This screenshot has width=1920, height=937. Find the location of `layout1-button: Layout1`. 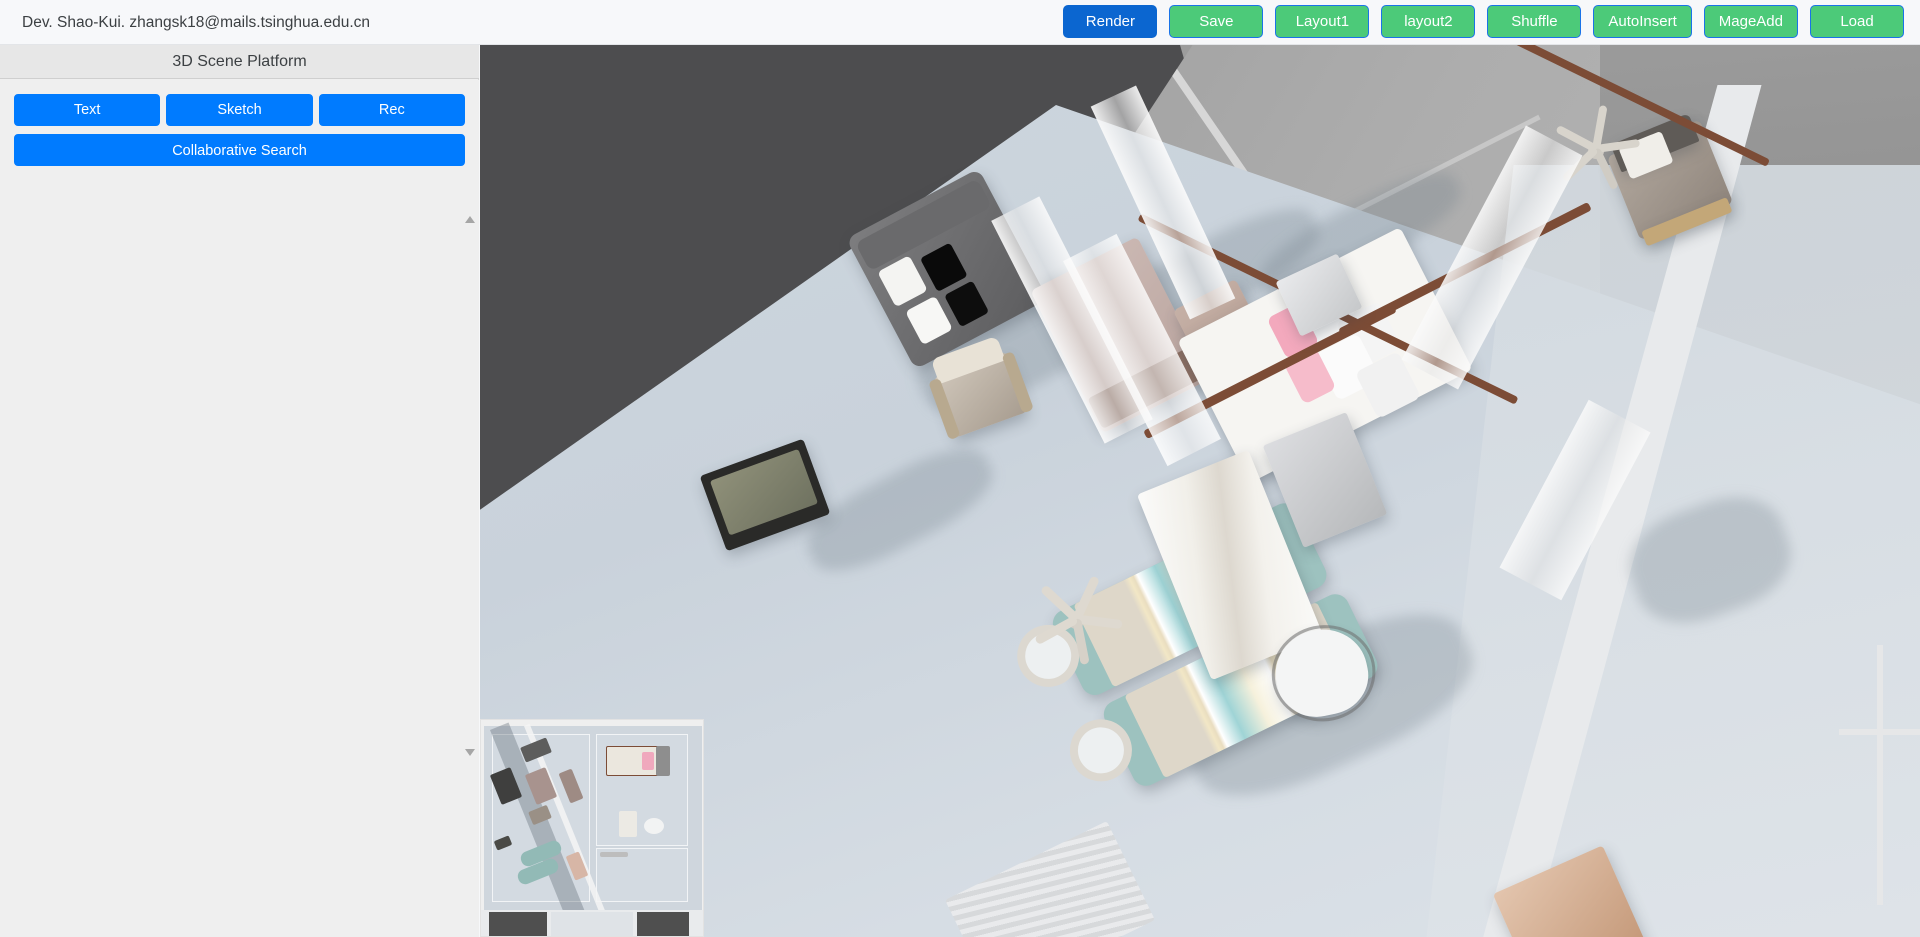

layout1-button: Layout1 is located at coordinates (1322, 21).